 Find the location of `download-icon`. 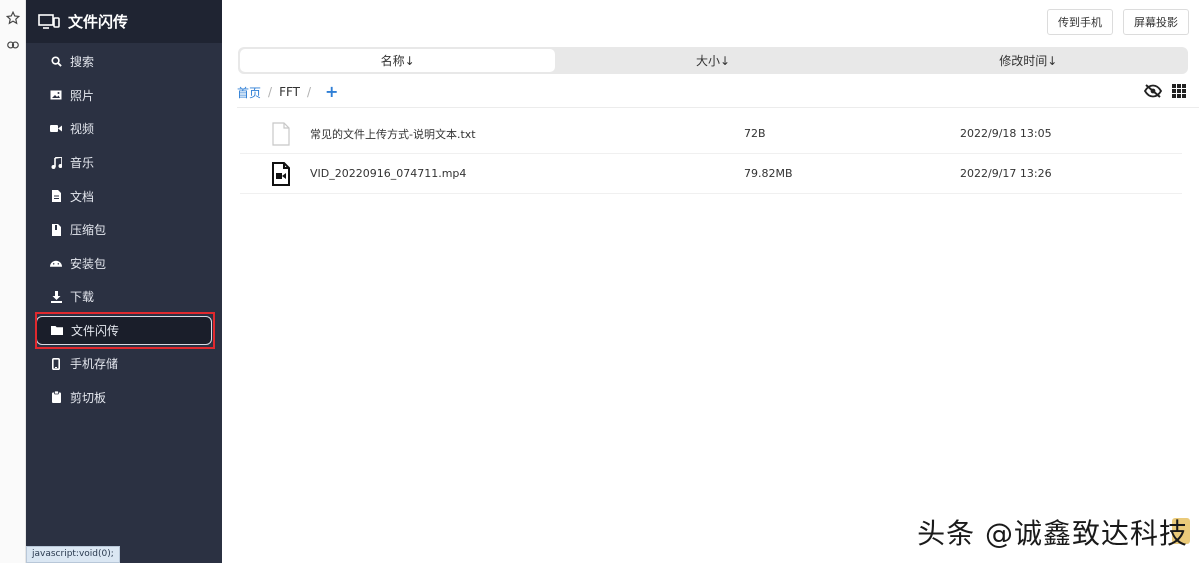

download-icon is located at coordinates (56, 296).